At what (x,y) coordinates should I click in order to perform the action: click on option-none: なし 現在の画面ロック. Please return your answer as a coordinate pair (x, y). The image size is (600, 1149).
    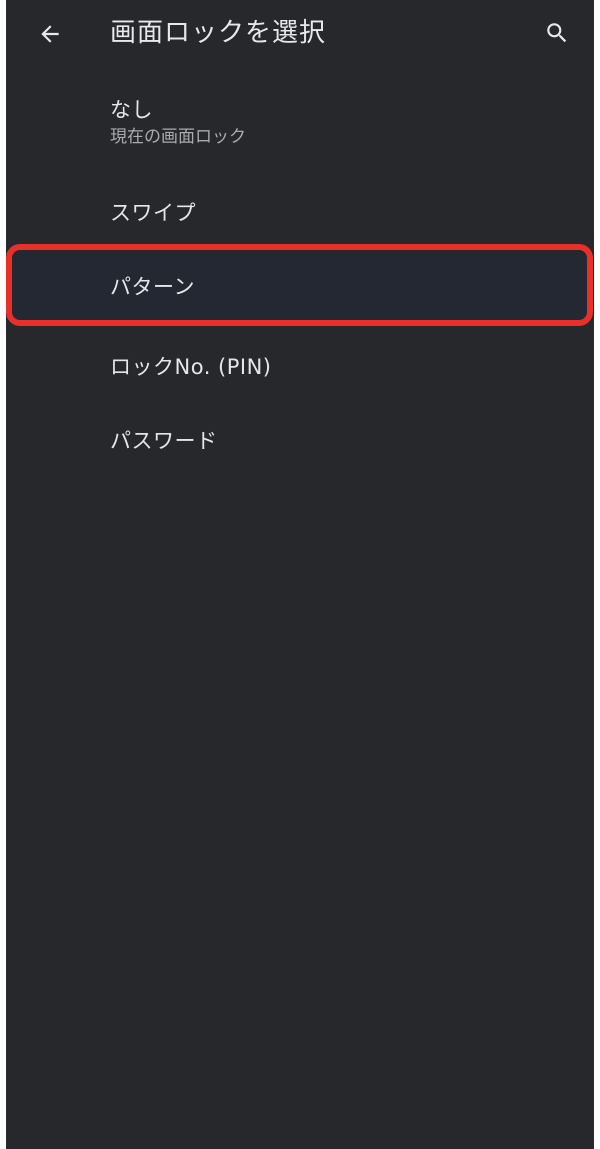
    Looking at the image, I should click on (300, 124).